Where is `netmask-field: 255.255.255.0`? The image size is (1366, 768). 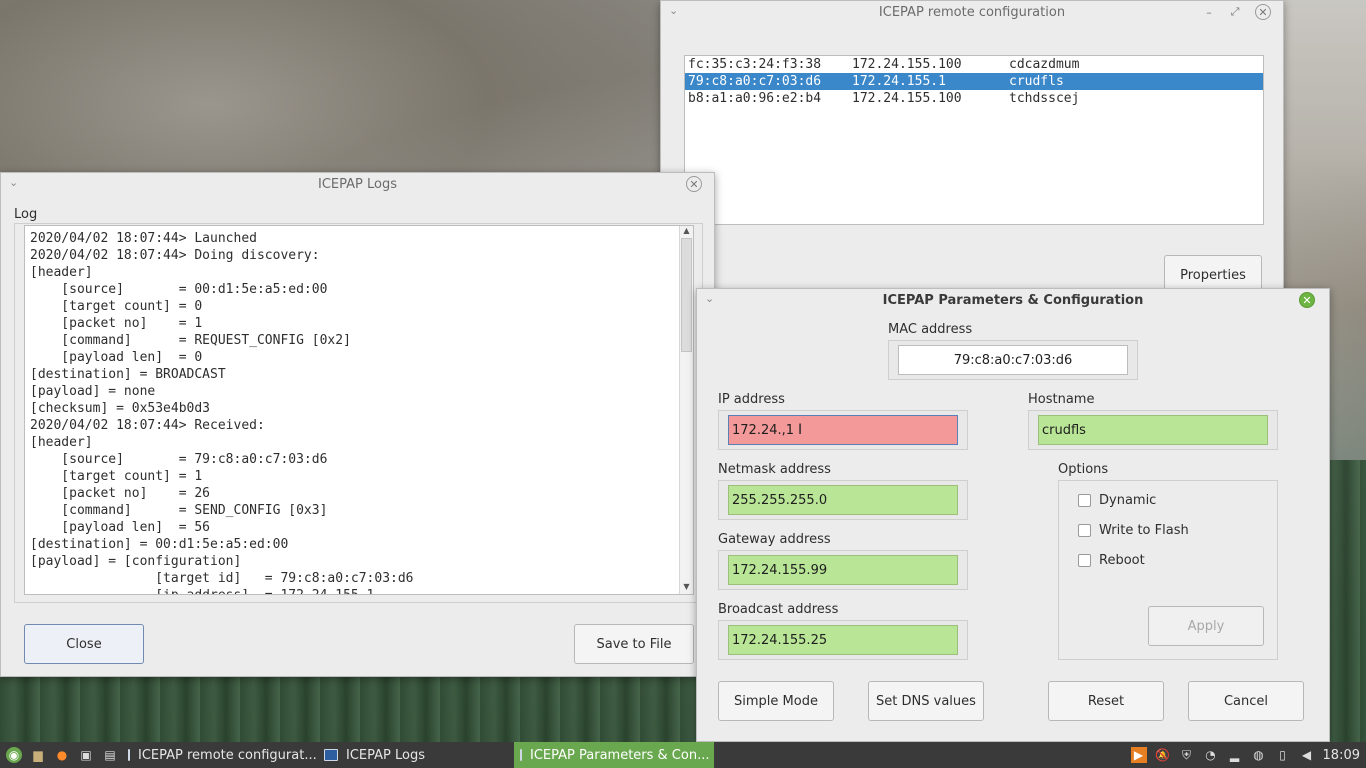
netmask-field: 255.255.255.0 is located at coordinates (843, 500).